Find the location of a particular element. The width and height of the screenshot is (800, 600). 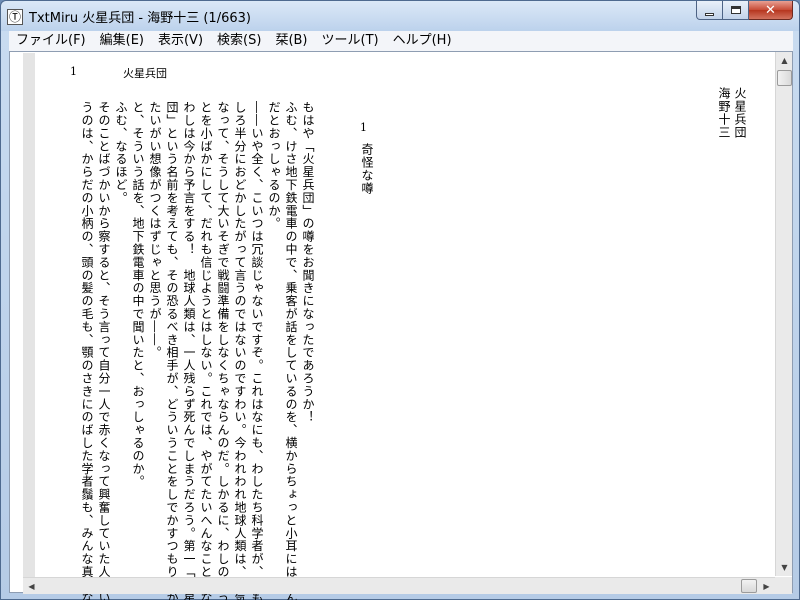

horizontal-scrollbar: ◀ ▶ is located at coordinates (399, 585).